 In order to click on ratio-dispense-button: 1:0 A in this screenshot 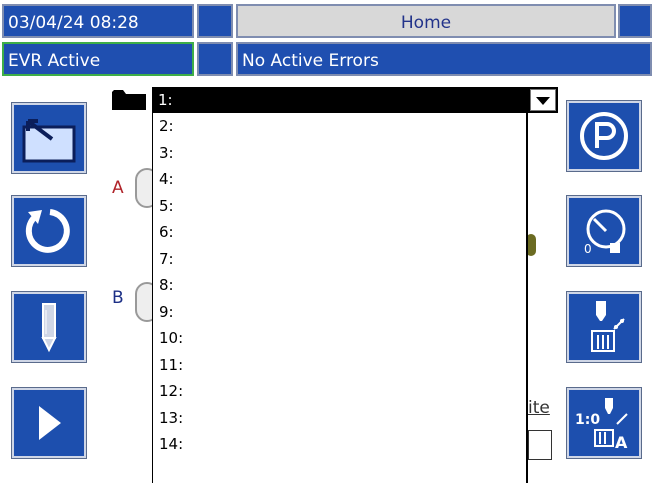, I will do `click(604, 423)`.